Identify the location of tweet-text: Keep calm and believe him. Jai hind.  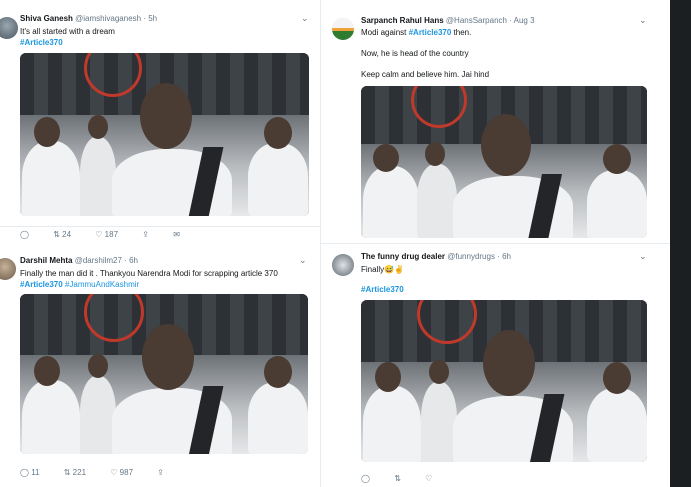
(425, 74).